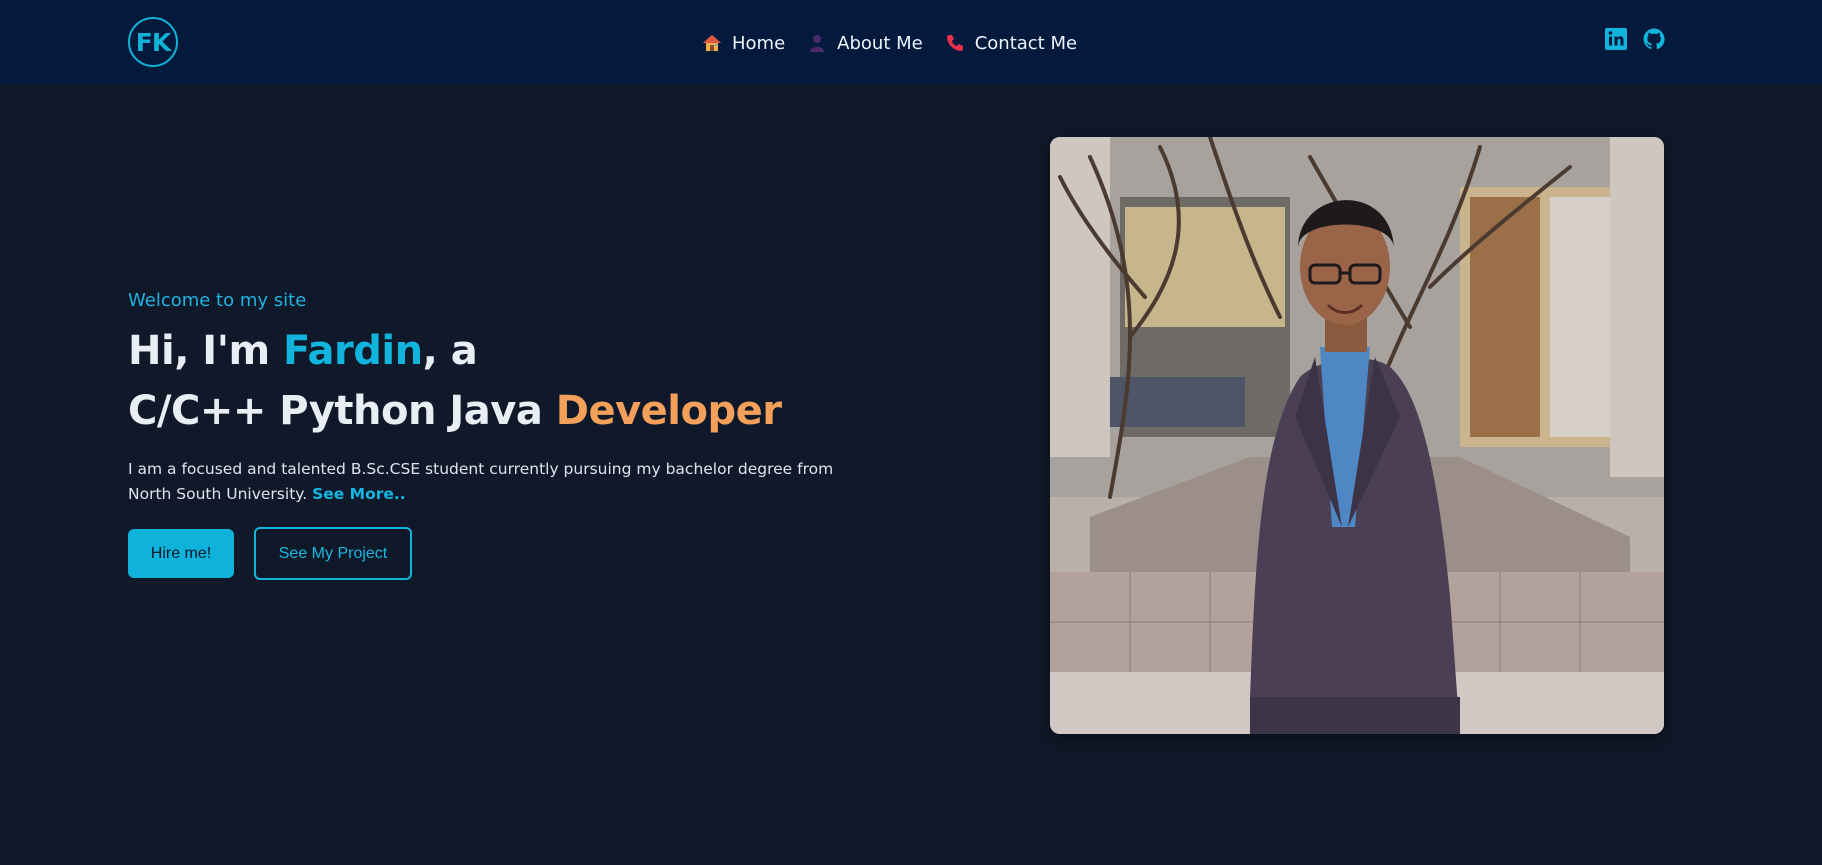 The width and height of the screenshot is (1822, 865). Describe the element at coordinates (450, 351) in the screenshot. I see `title-suffix: , a` at that location.